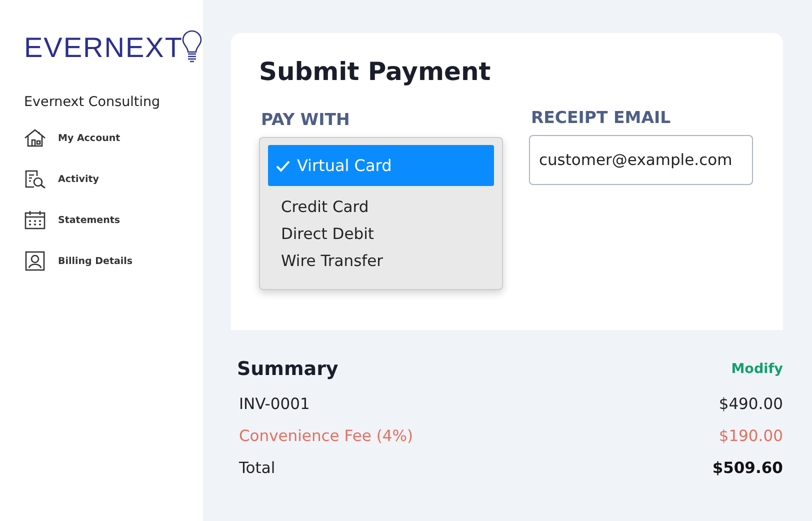  What do you see at coordinates (601, 117) in the screenshot?
I see `field-label: RECEIPT EMAIL` at bounding box center [601, 117].